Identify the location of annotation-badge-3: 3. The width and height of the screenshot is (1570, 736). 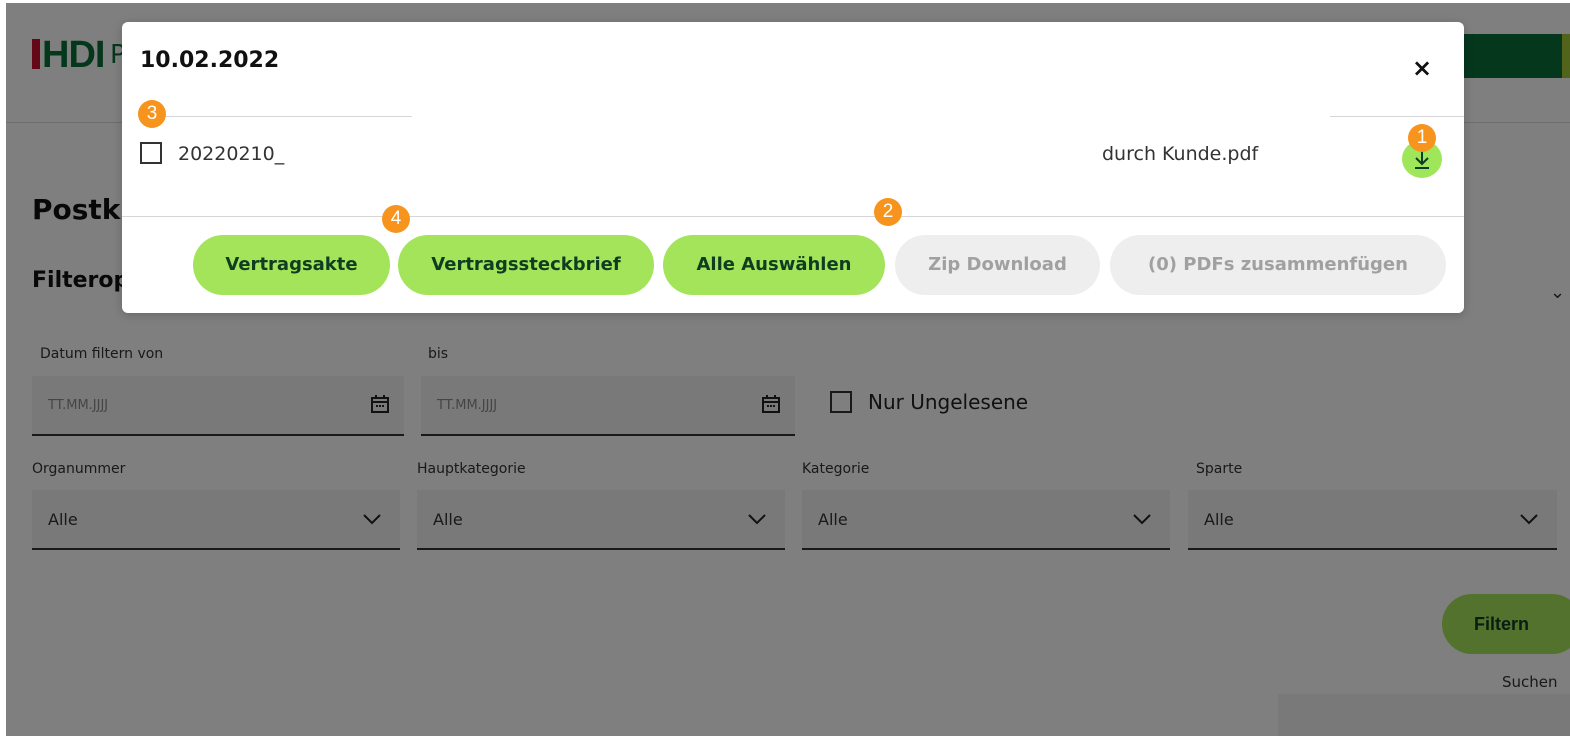
(152, 114).